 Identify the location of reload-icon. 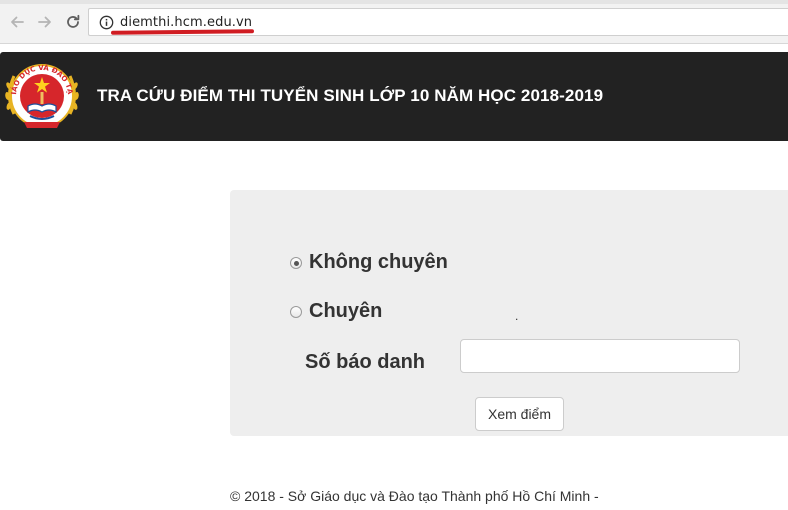
(73, 21).